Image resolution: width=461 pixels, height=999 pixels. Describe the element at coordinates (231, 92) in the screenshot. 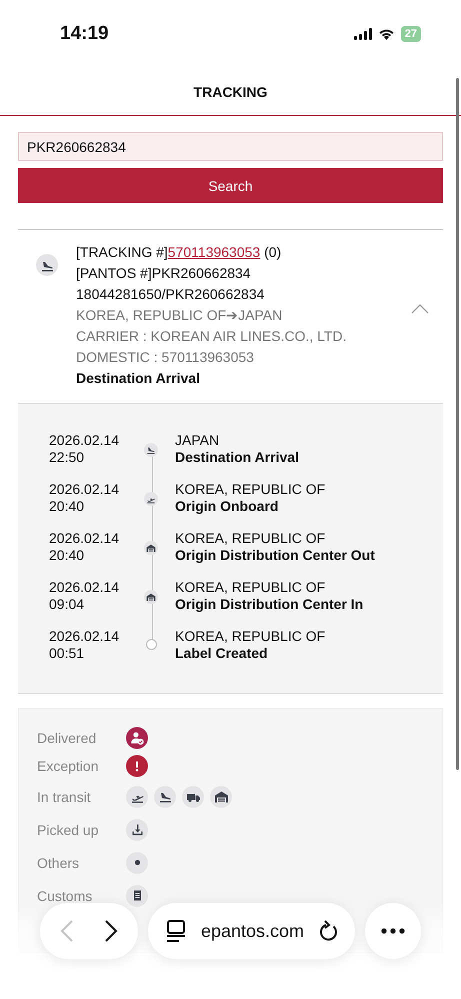

I see `page-title: TRACKING` at that location.